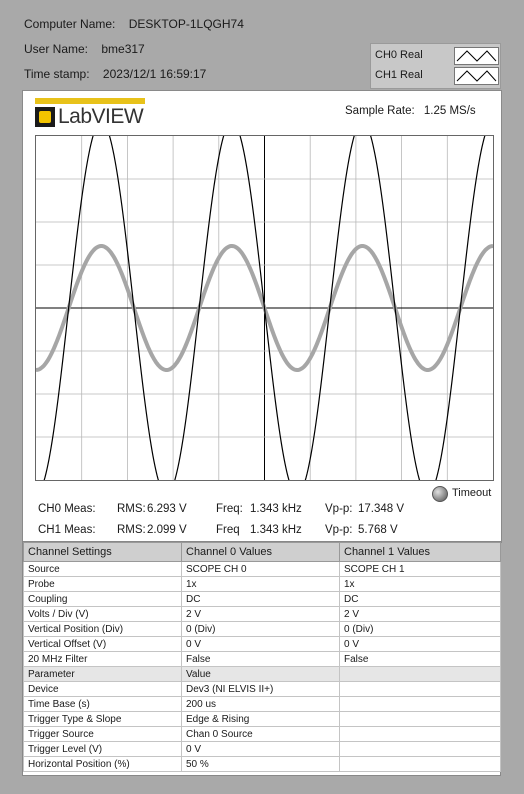 The image size is (524, 794). I want to click on legend-ch1-label: CH1 Real, so click(399, 75).